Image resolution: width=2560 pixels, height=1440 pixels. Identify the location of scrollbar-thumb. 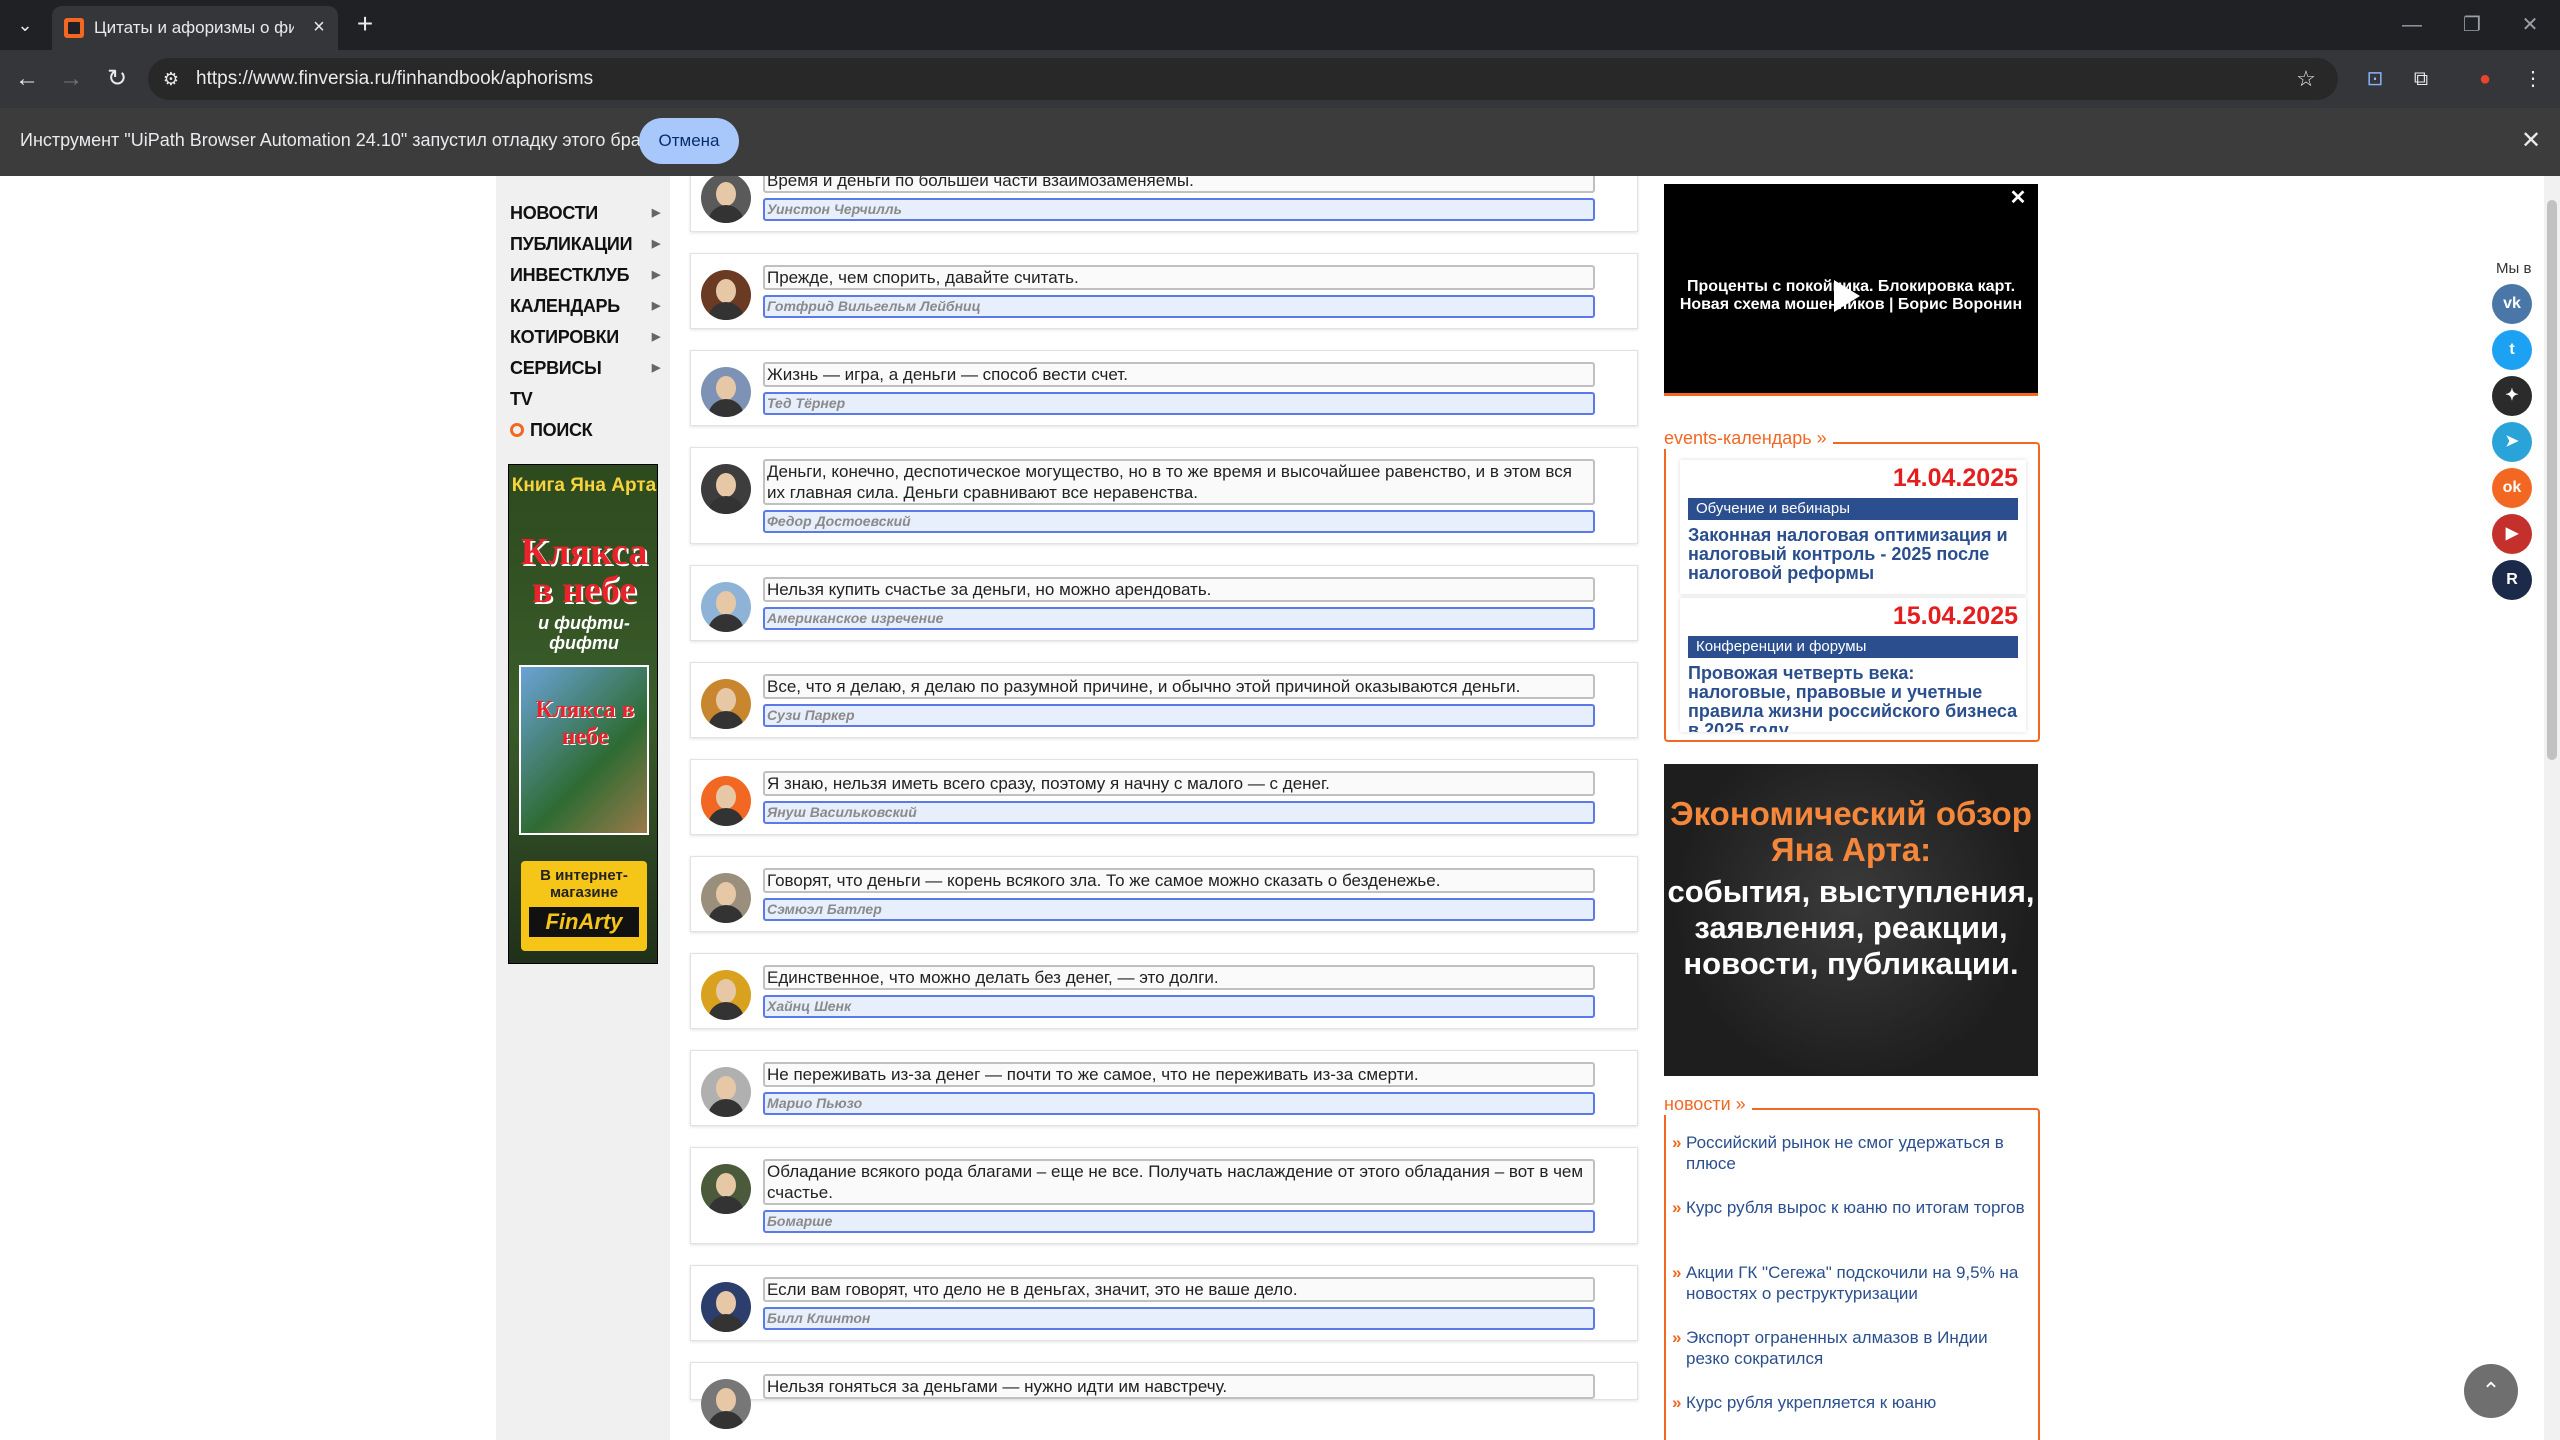
(2552, 480).